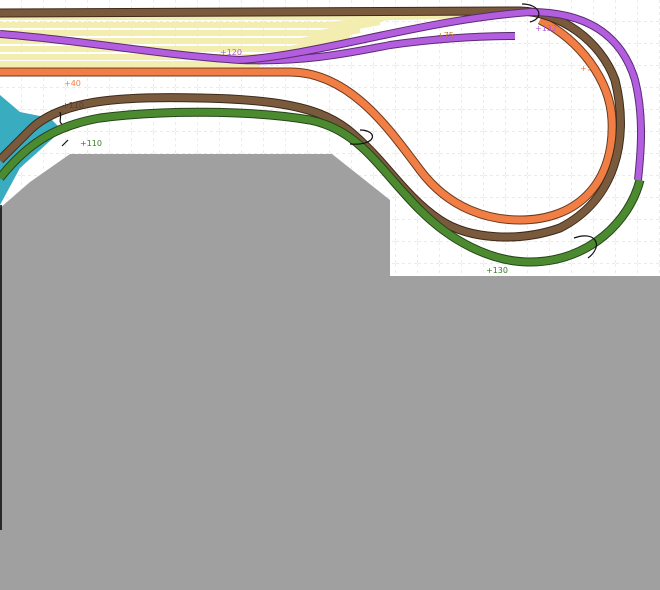 The image size is (660, 590). I want to click on label-orange-left: +40, so click(72, 83).